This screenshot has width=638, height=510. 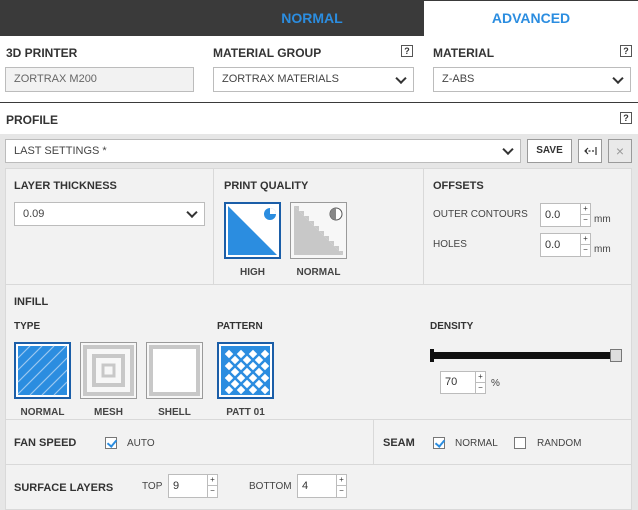 I want to click on material-value: Z-ABS, so click(x=458, y=79).